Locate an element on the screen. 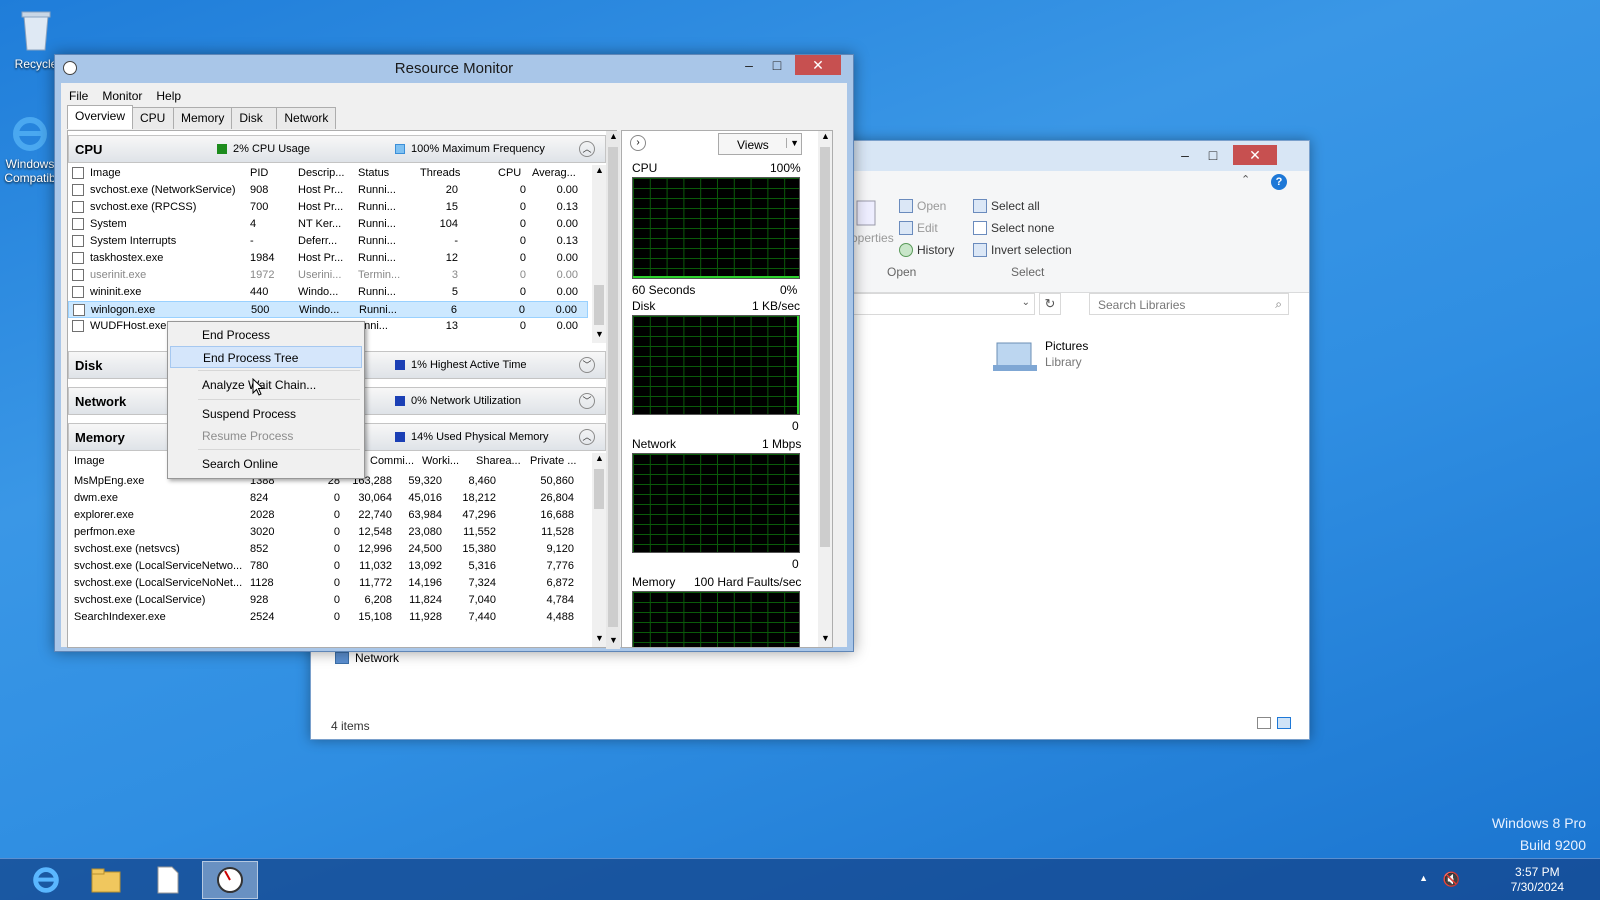 This screenshot has width=1600, height=900. menu-end-process-tree: End Process Tree is located at coordinates (266, 357).